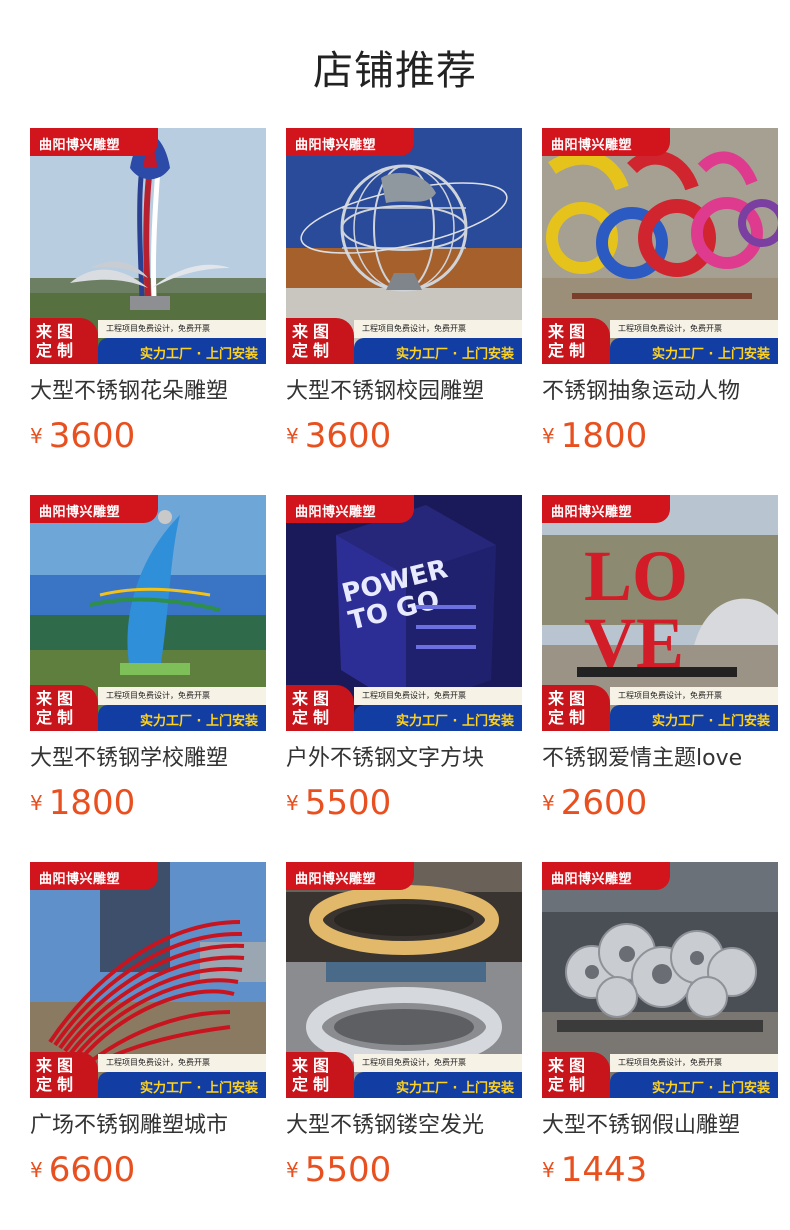 This screenshot has height=1230, width=790. What do you see at coordinates (595, 1170) in the screenshot?
I see `product-price: ¥1443` at bounding box center [595, 1170].